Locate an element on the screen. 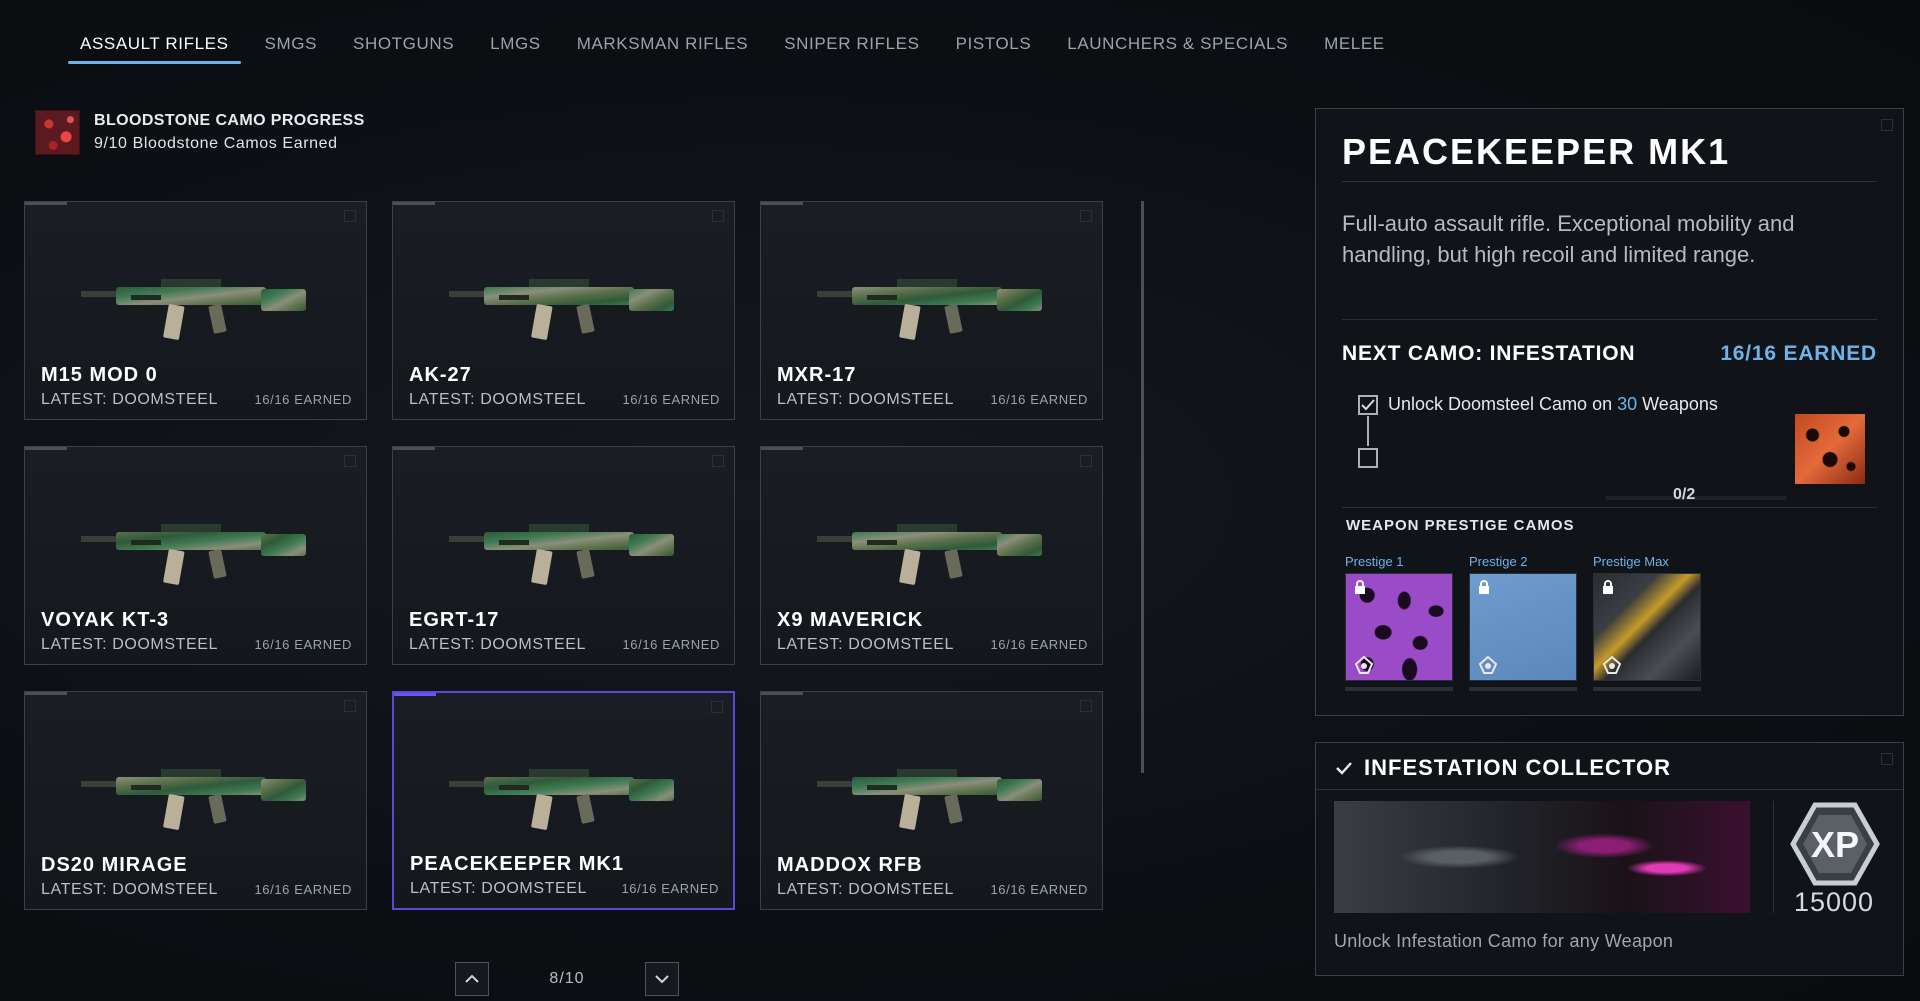 This screenshot has width=1920, height=1001. next-camo-label: NEXT CAMO: INFESTATION is located at coordinates (1489, 353).